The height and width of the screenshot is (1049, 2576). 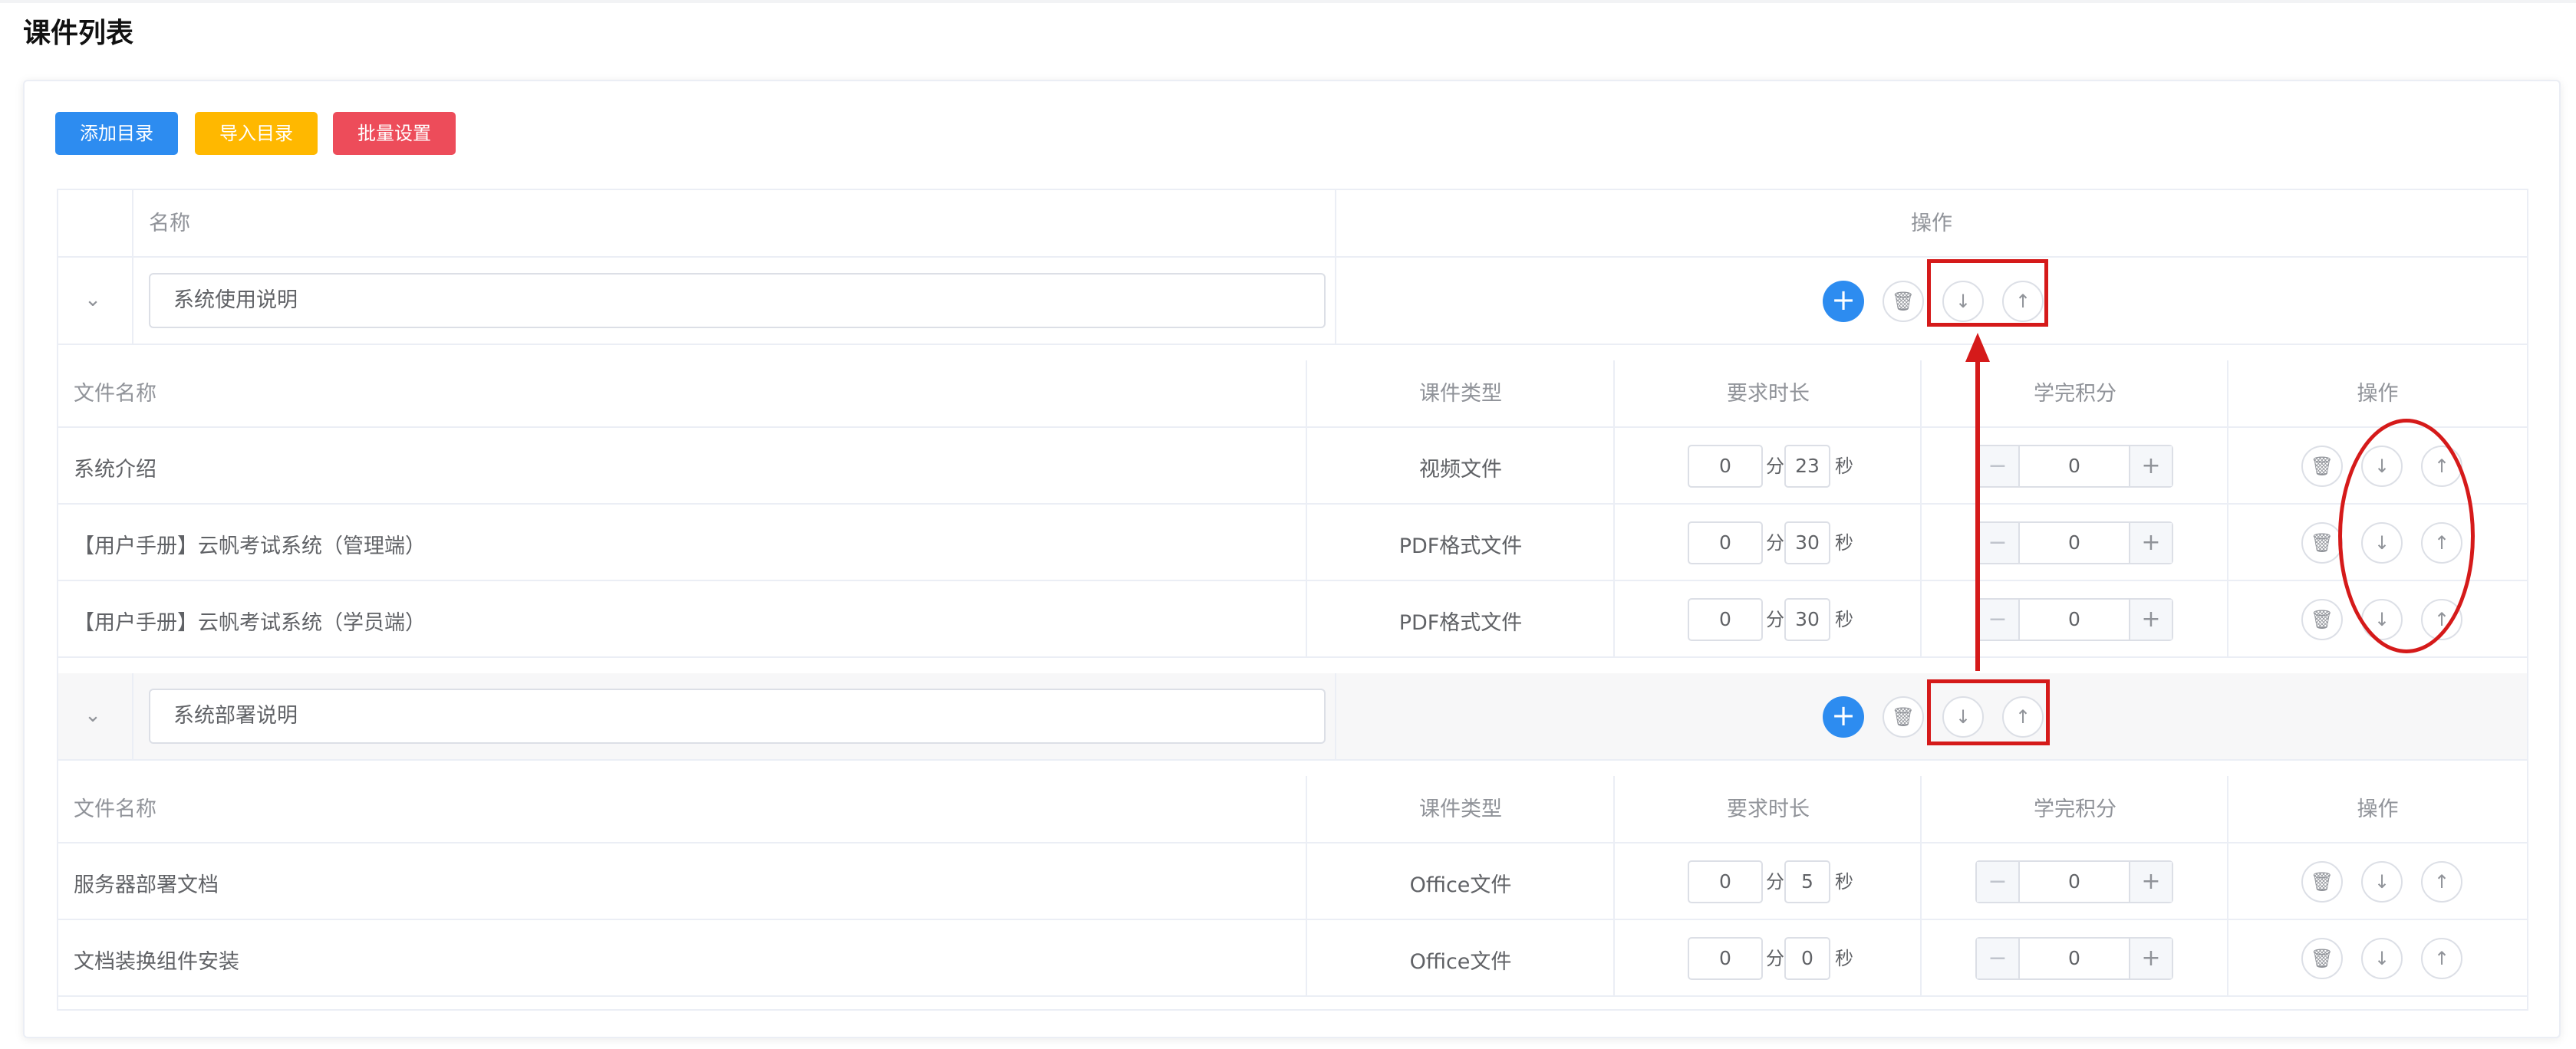 I want to click on directory-name-input: 系统使用说明, so click(x=737, y=300).